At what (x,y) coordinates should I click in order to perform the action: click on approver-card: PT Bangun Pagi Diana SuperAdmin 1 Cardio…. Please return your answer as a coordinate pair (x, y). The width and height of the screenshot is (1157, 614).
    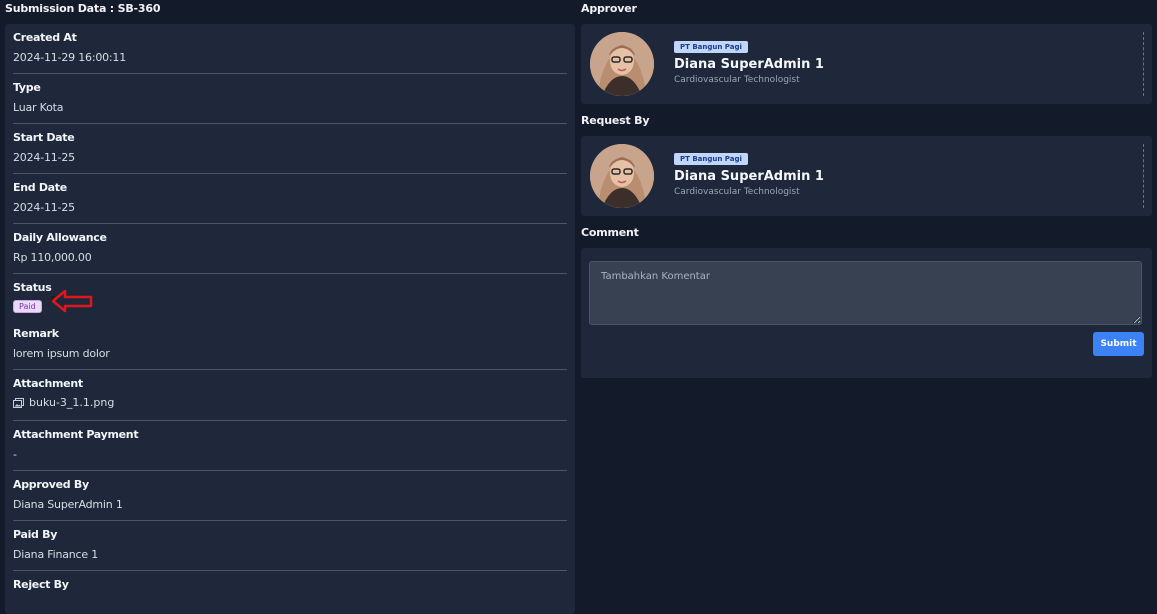
    Looking at the image, I should click on (866, 64).